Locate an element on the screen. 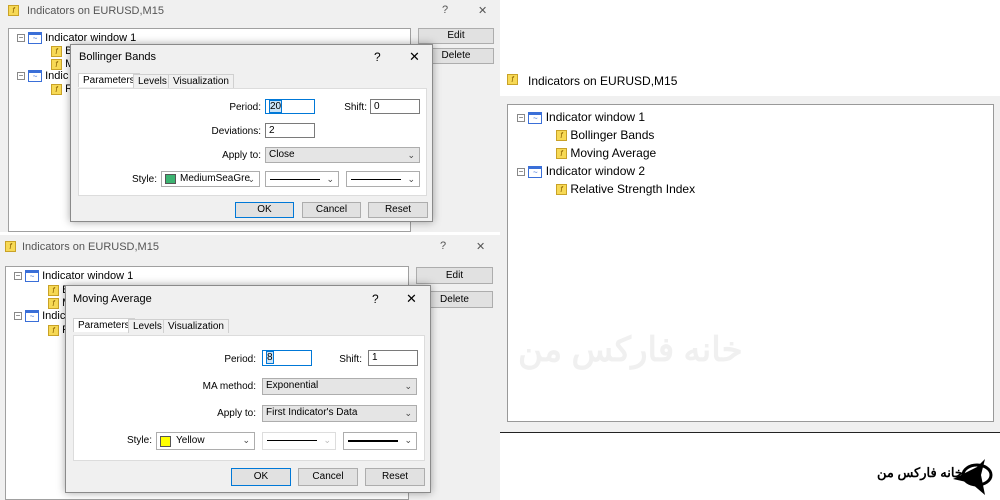 The width and height of the screenshot is (1000, 500). dialog-title: Moving Average is located at coordinates (112, 299).